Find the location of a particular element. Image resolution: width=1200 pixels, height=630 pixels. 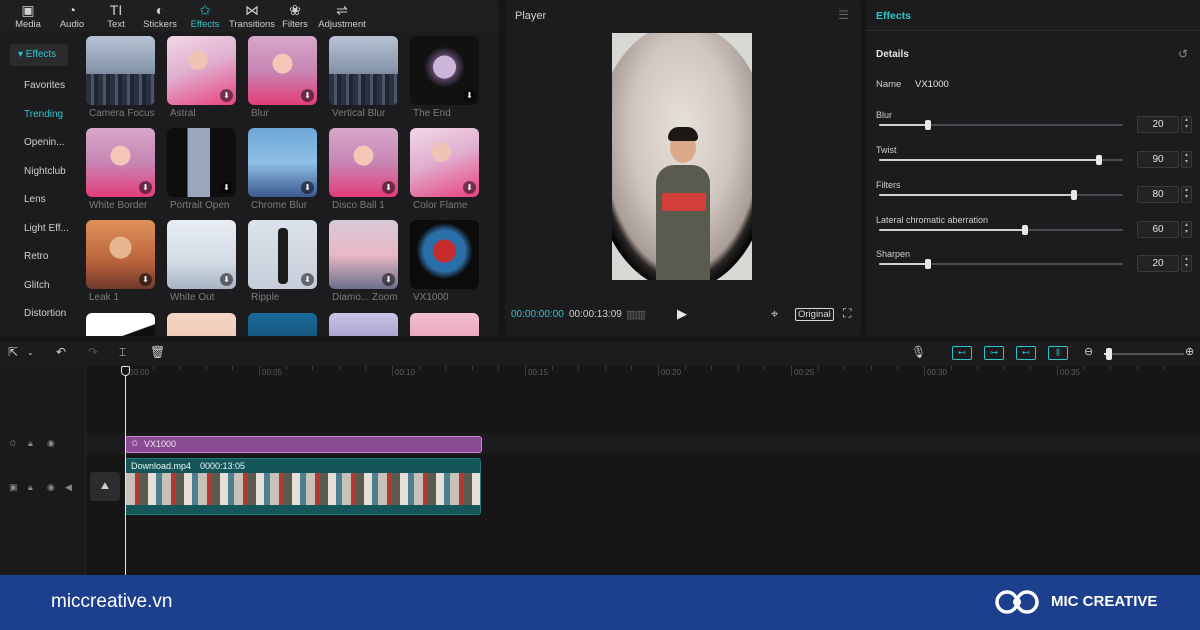

fullscreen-icon: ⛶ is located at coordinates (847, 313).